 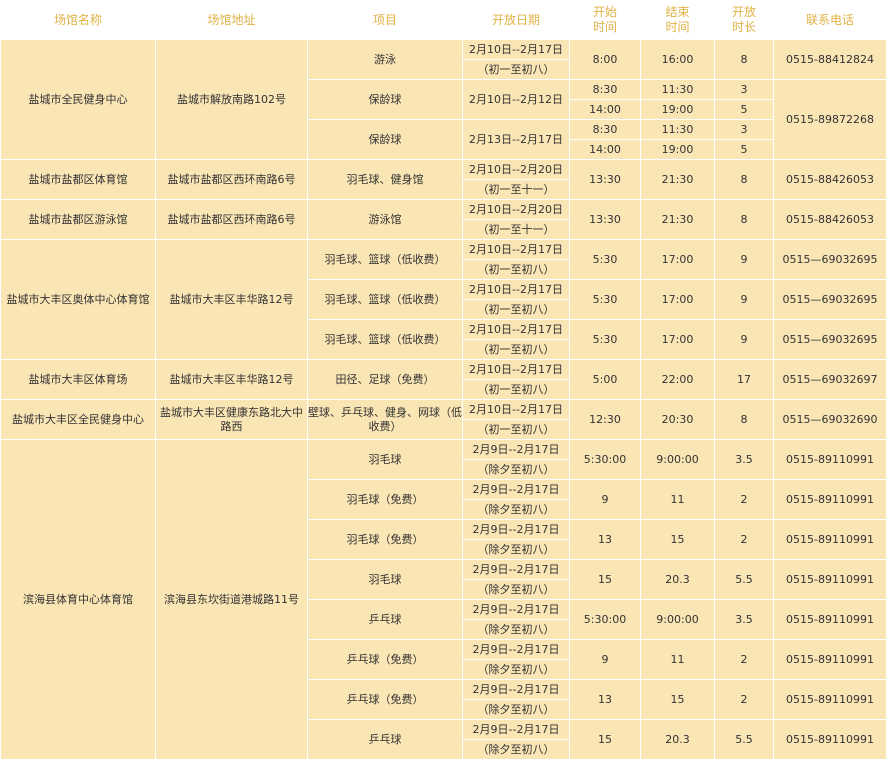 What do you see at coordinates (605, 380) in the screenshot?
I see `start-time-cell: 5:00` at bounding box center [605, 380].